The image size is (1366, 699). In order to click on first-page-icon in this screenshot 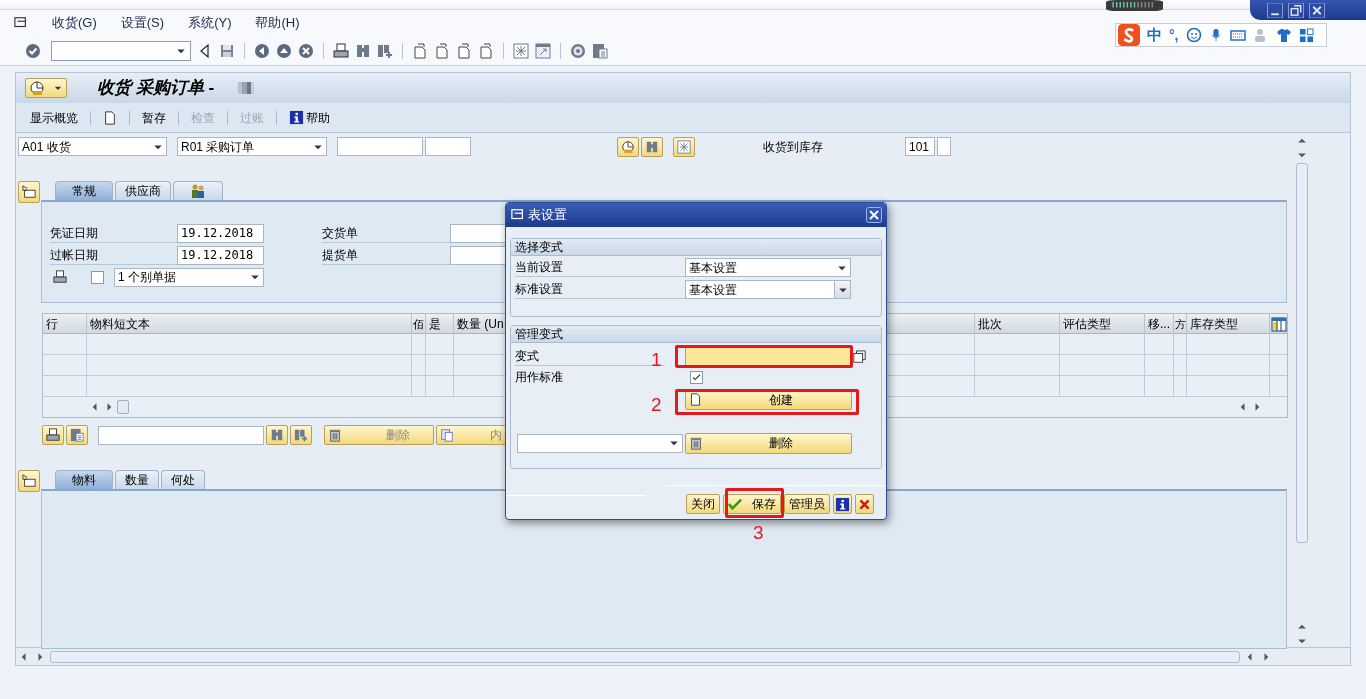, I will do `click(420, 50)`.